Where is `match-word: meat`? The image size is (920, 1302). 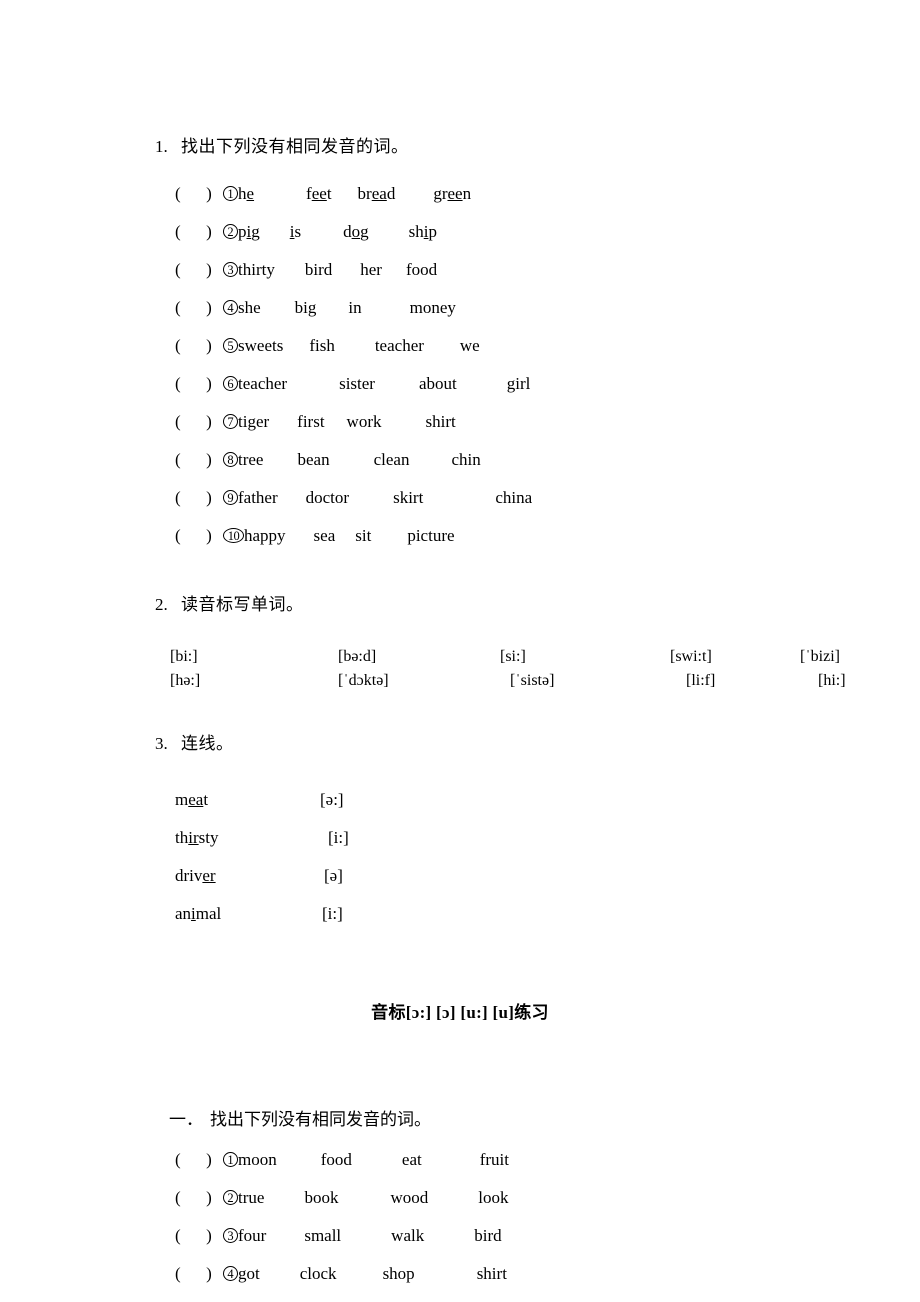
match-word: meat is located at coordinates (247, 800).